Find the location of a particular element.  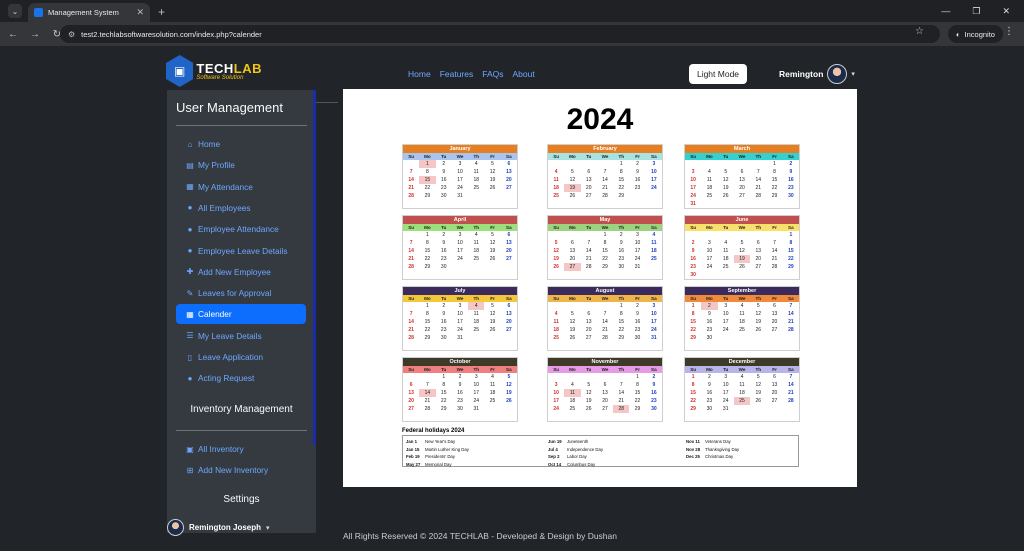

day-cell: 15 is located at coordinates (621, 322).